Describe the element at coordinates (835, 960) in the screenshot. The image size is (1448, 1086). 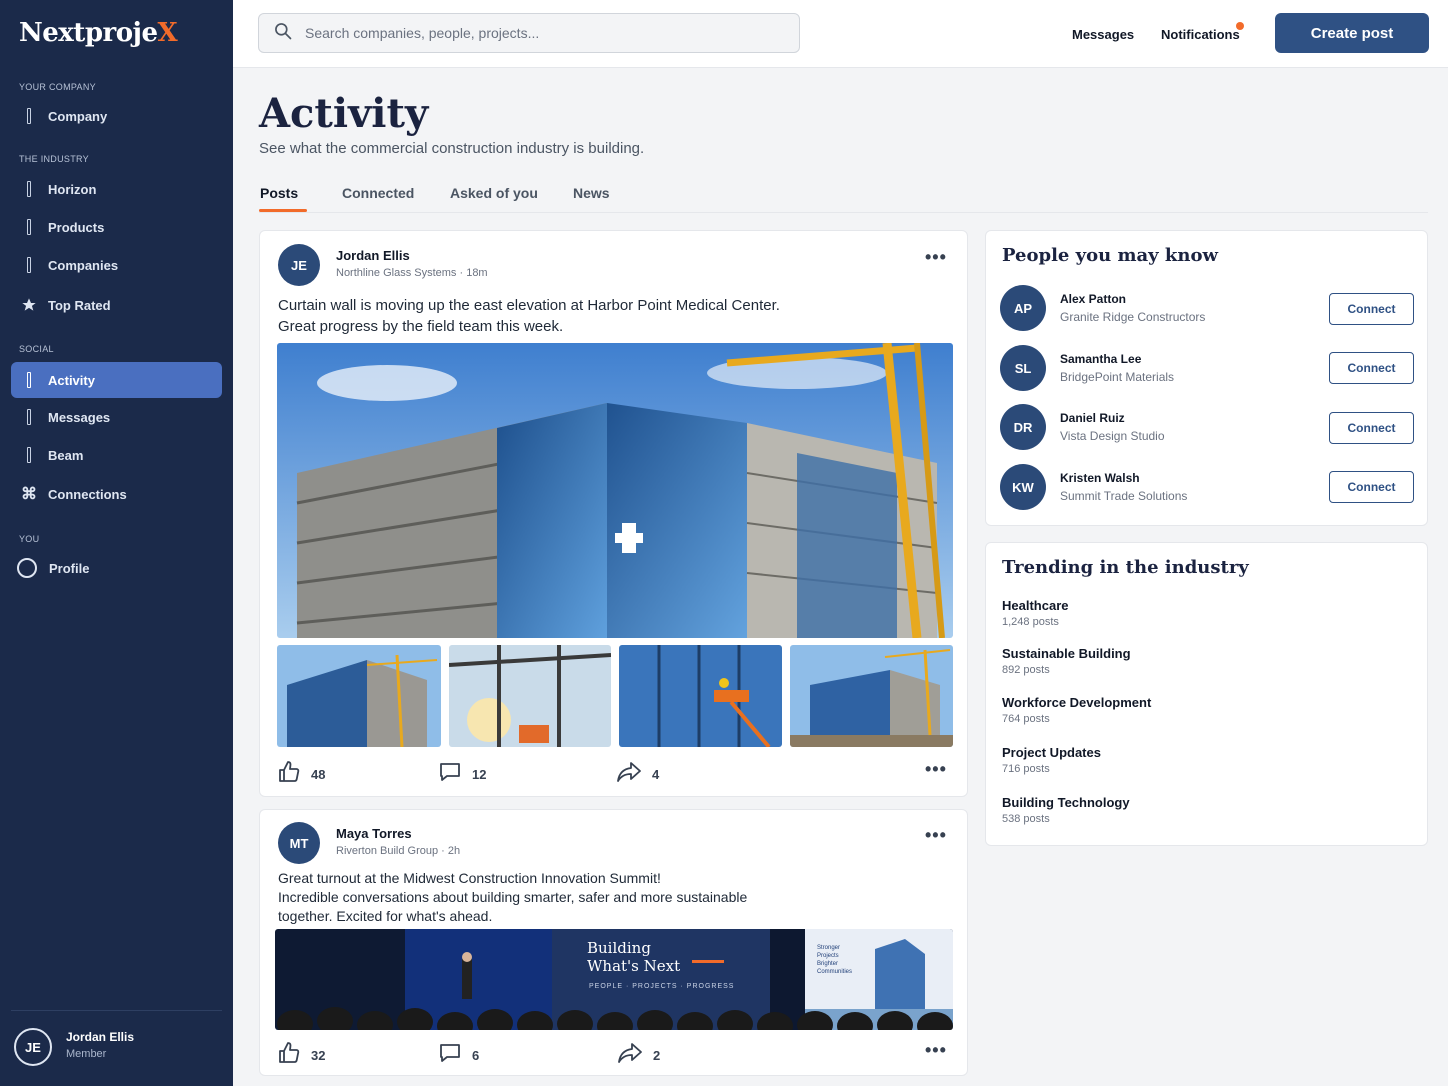
I see `side-banner-text: Stronger Projects Brighter Communities` at that location.